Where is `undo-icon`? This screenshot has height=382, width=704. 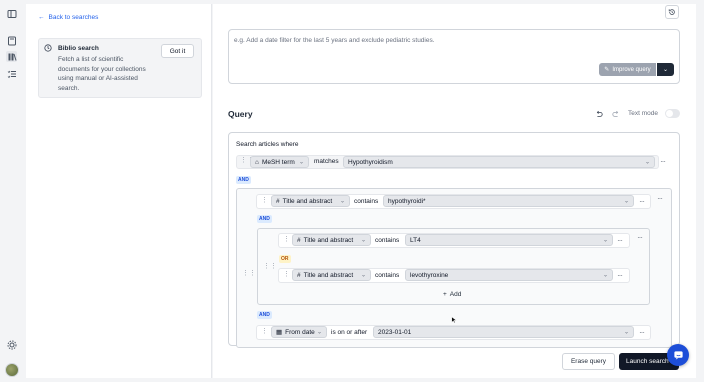
undo-icon is located at coordinates (599, 115).